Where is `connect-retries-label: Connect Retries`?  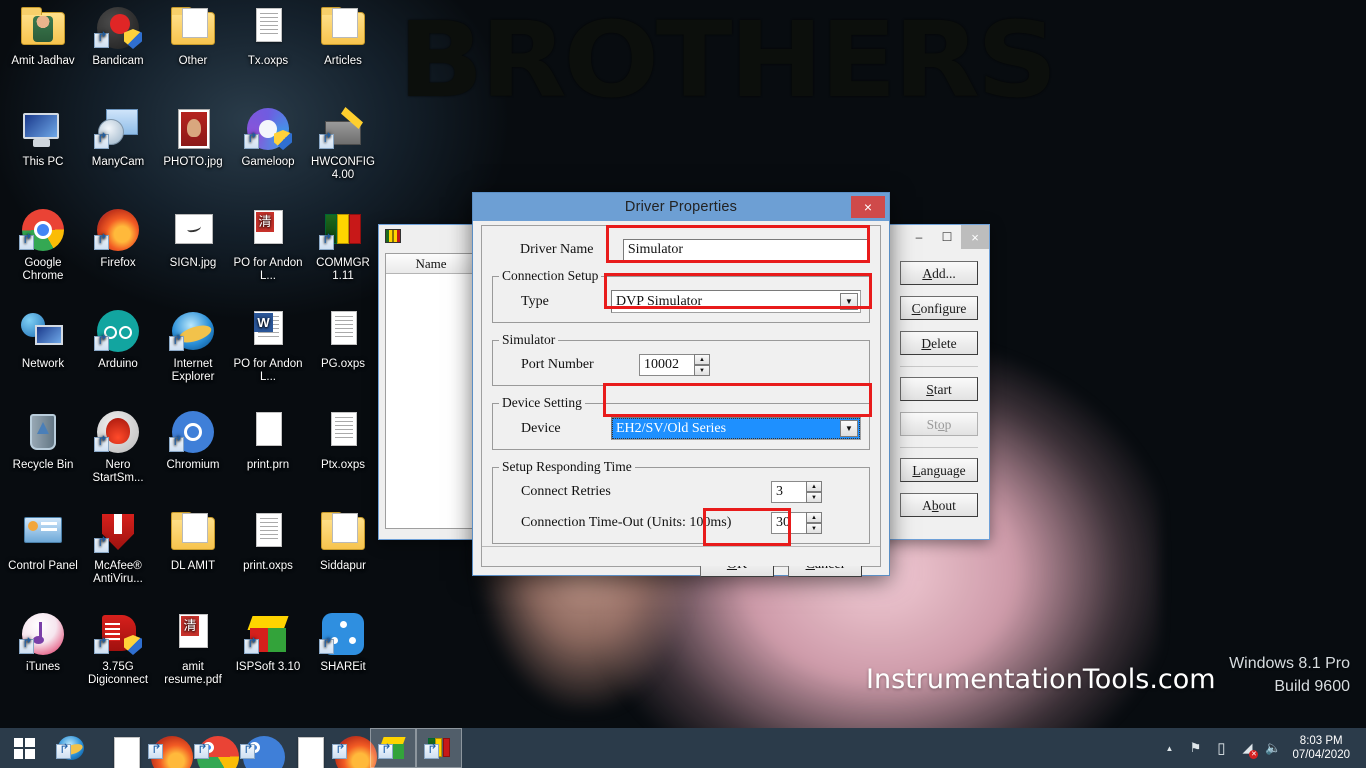 connect-retries-label: Connect Retries is located at coordinates (566, 491).